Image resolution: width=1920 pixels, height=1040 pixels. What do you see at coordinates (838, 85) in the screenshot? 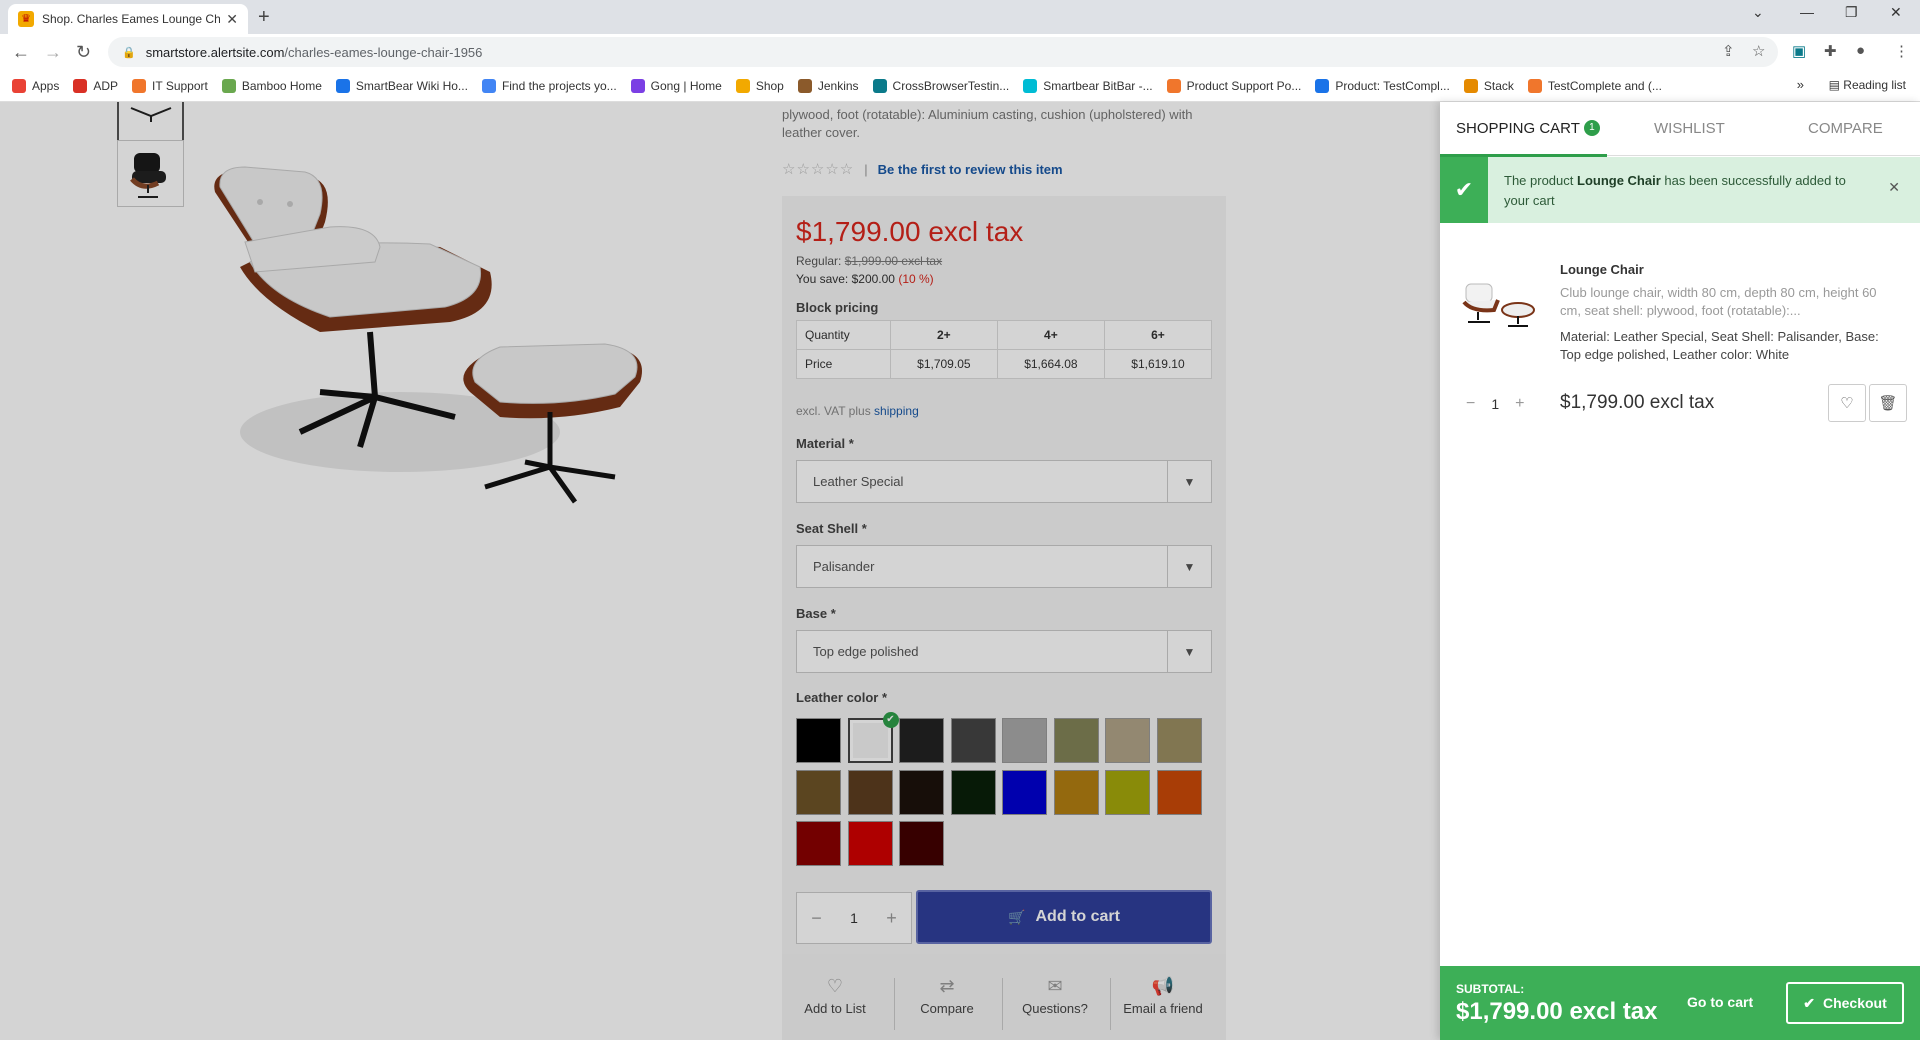
I see `bookmark-label: Jenkins` at bounding box center [838, 85].